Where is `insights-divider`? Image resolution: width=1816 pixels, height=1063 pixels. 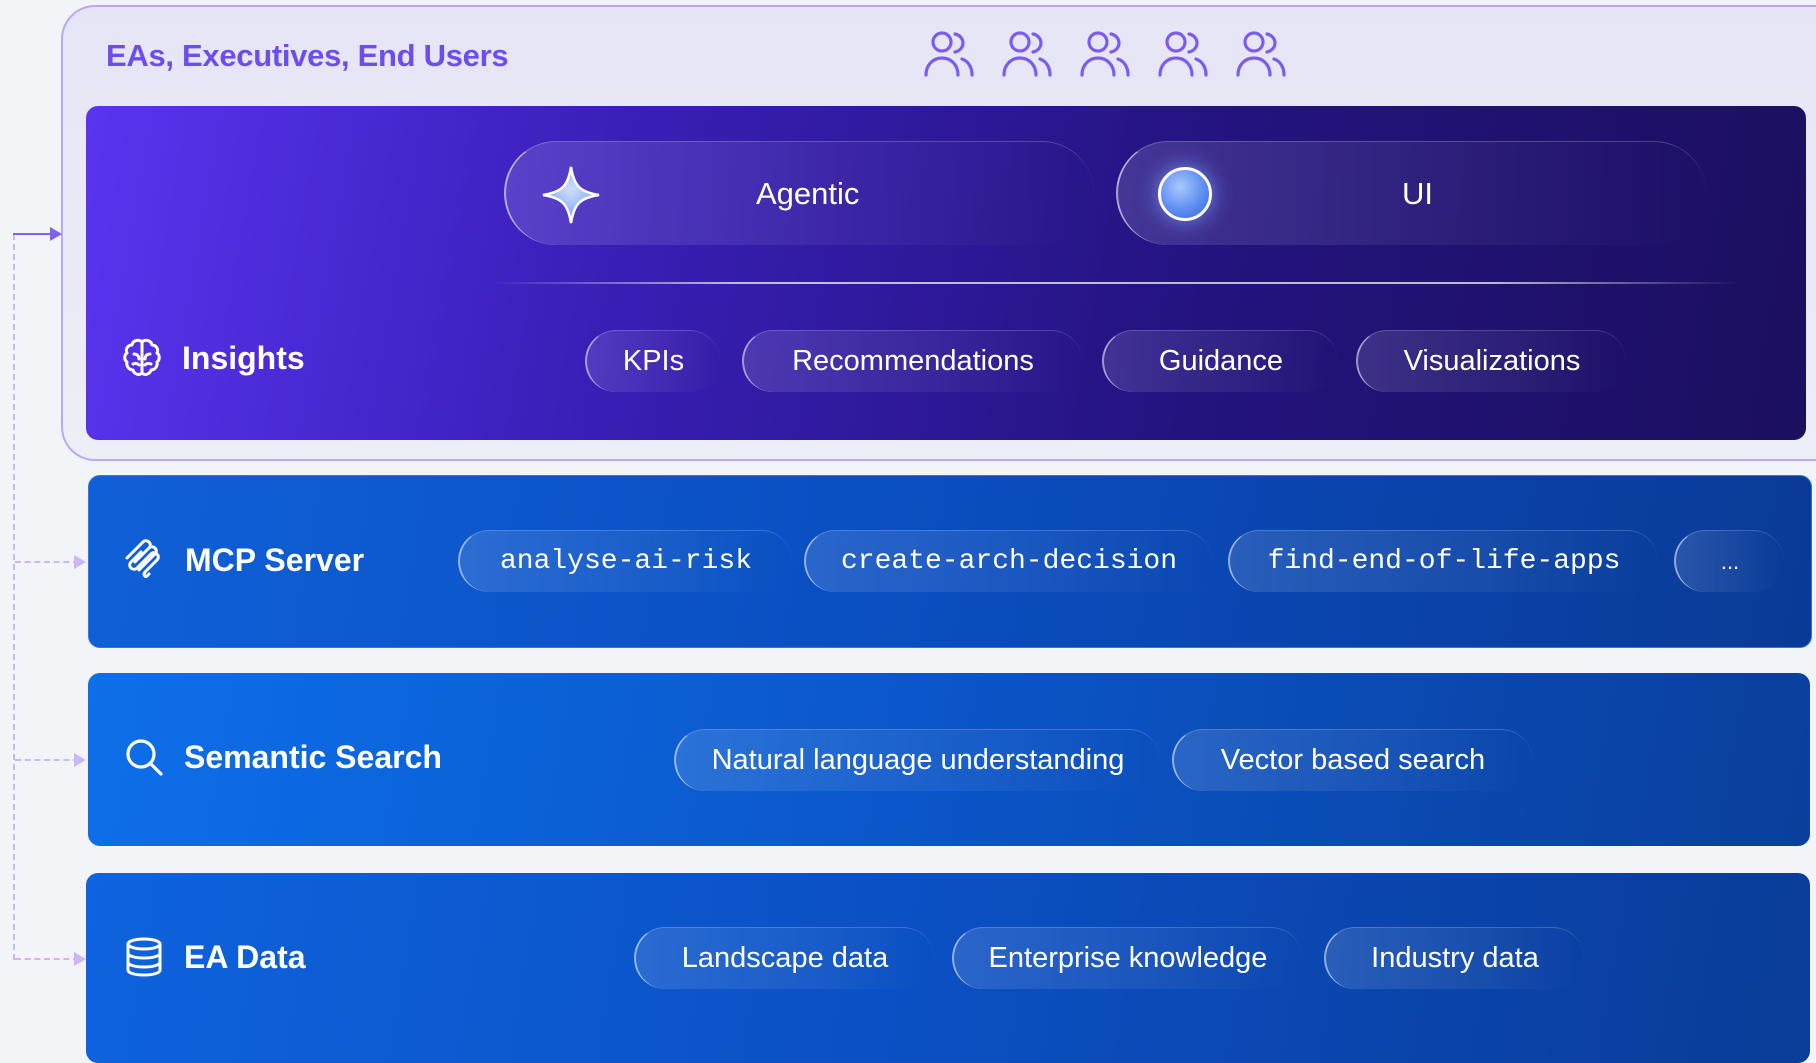
insights-divider is located at coordinates (1115, 283).